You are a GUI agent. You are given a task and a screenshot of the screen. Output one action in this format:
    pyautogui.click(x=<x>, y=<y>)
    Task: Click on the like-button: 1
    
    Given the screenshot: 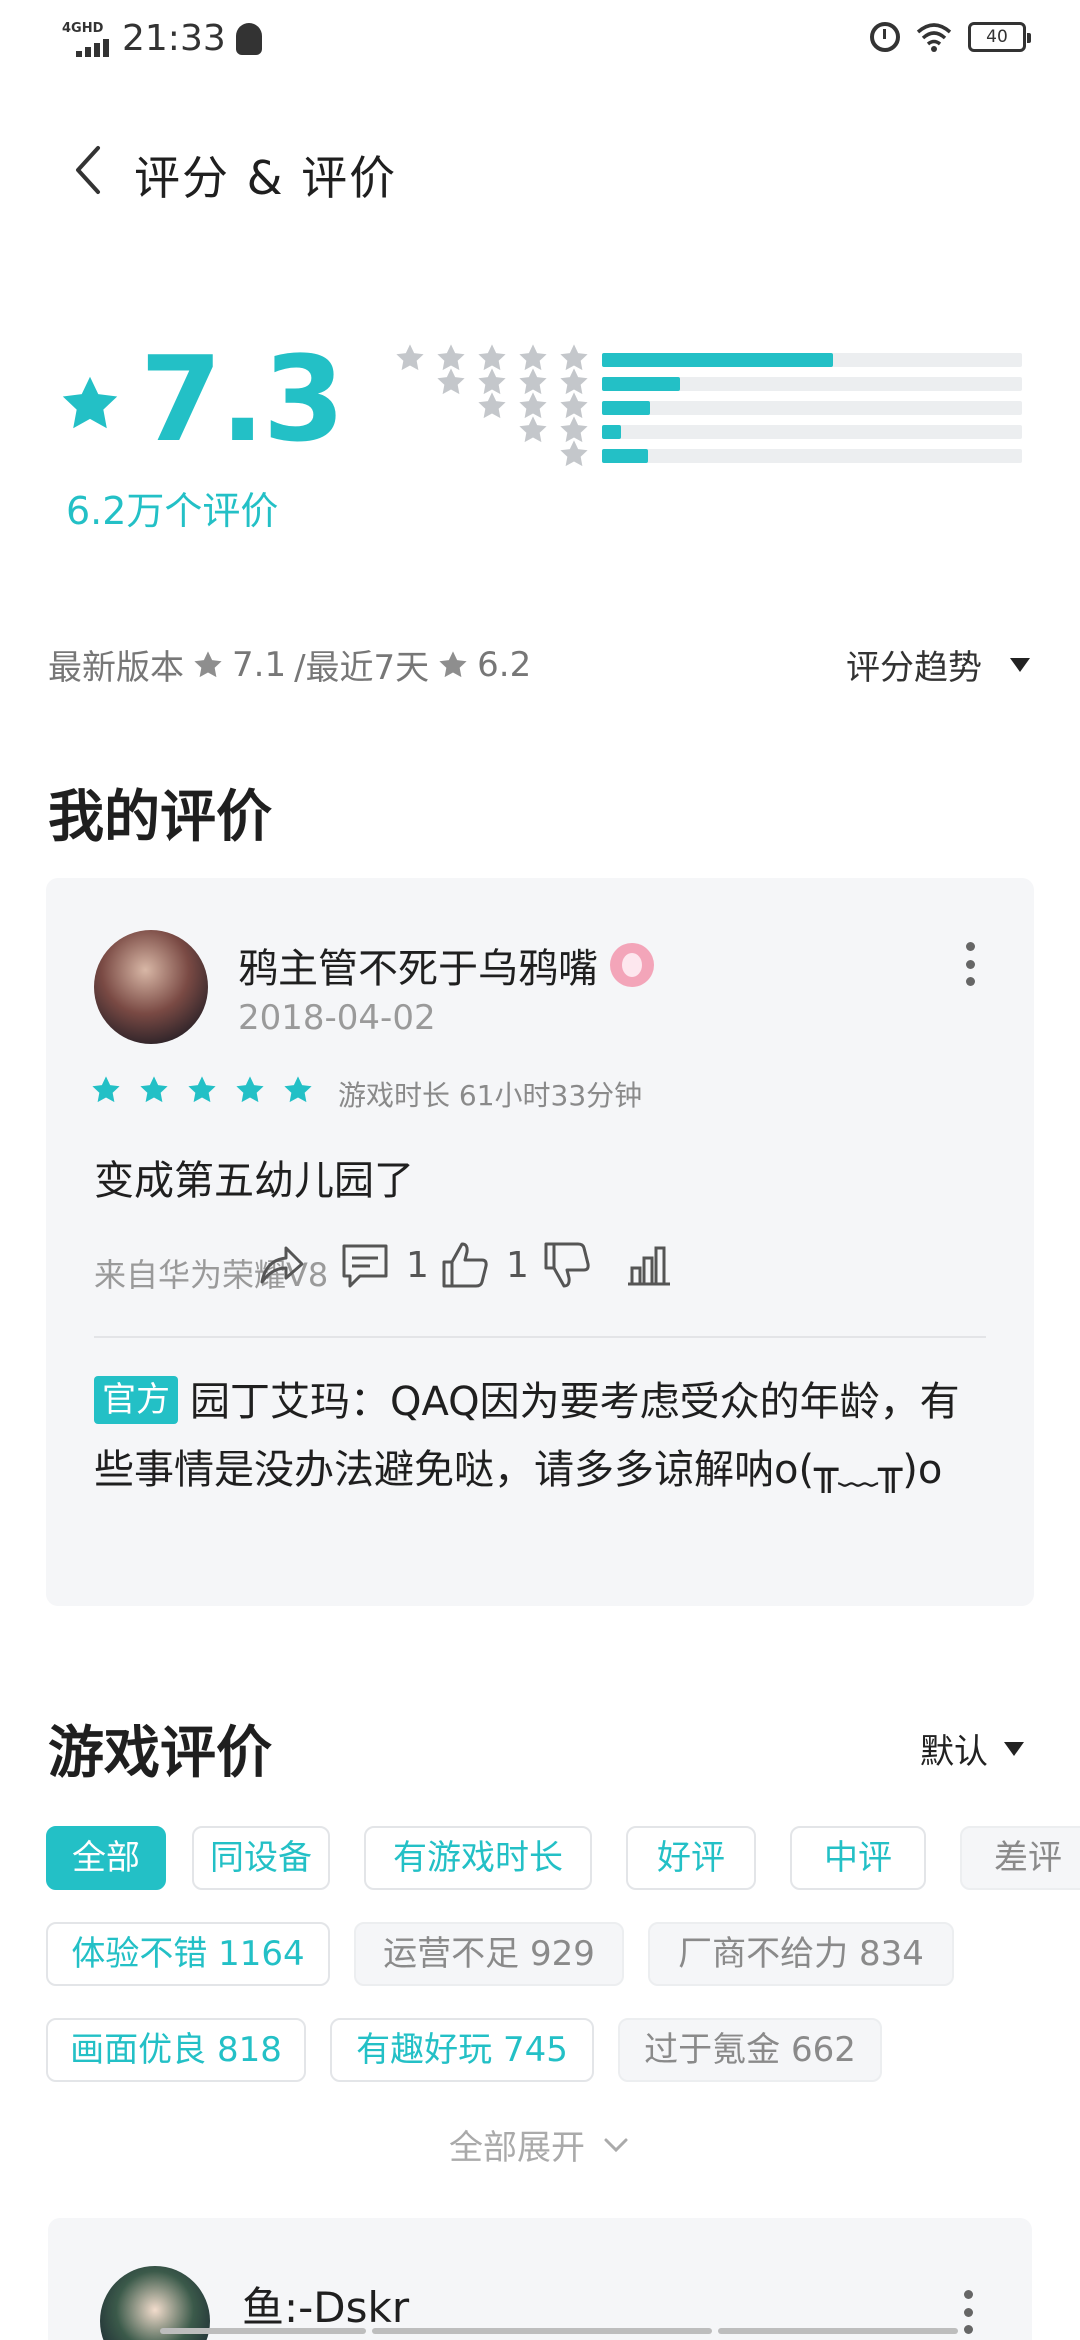 What is the action you would take?
    pyautogui.click(x=483, y=1265)
    